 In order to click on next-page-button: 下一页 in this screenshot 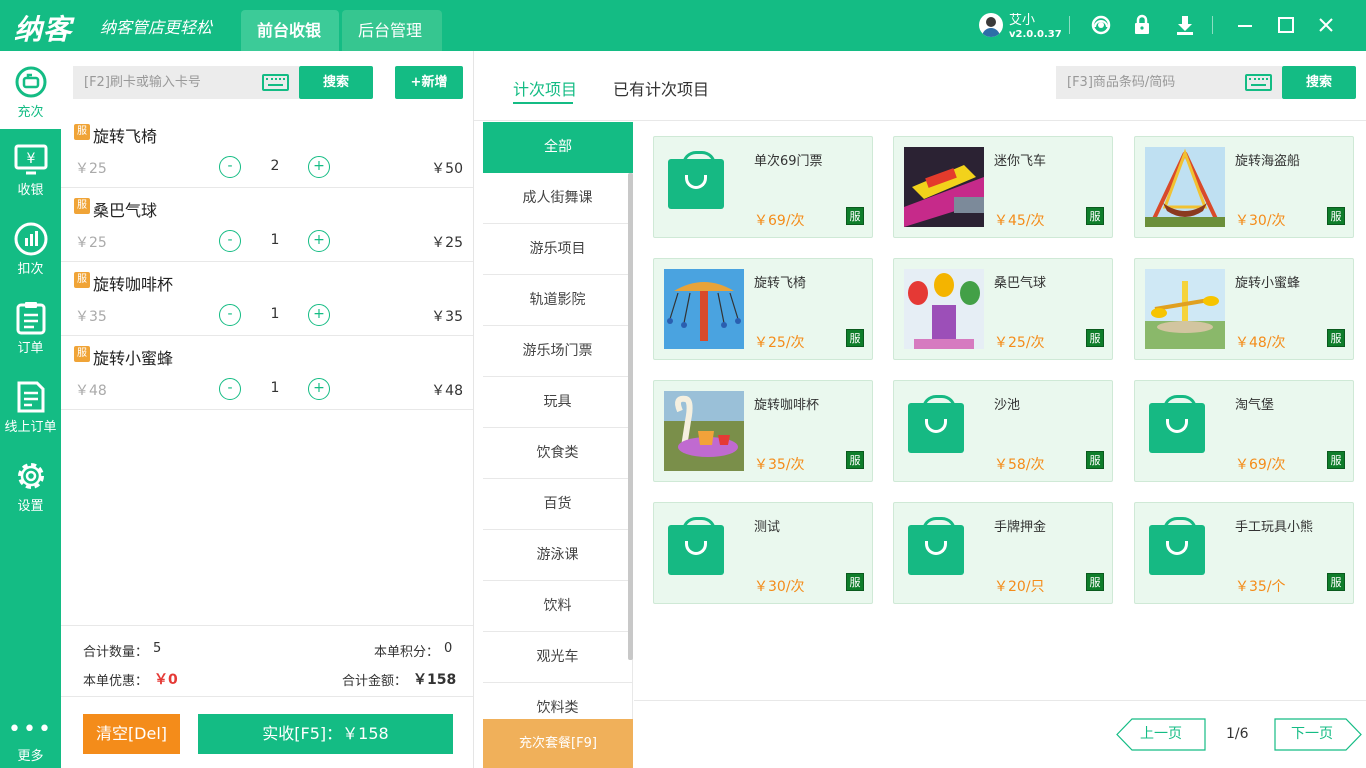, I will do `click(1312, 734)`.